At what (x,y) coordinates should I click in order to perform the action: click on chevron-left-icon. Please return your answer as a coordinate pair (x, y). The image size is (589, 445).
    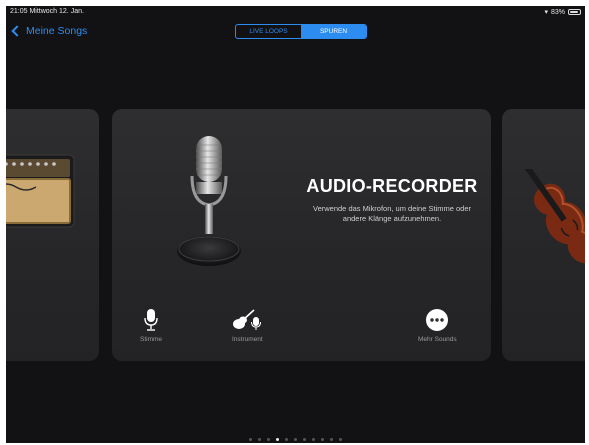
    Looking at the image, I should click on (17, 31).